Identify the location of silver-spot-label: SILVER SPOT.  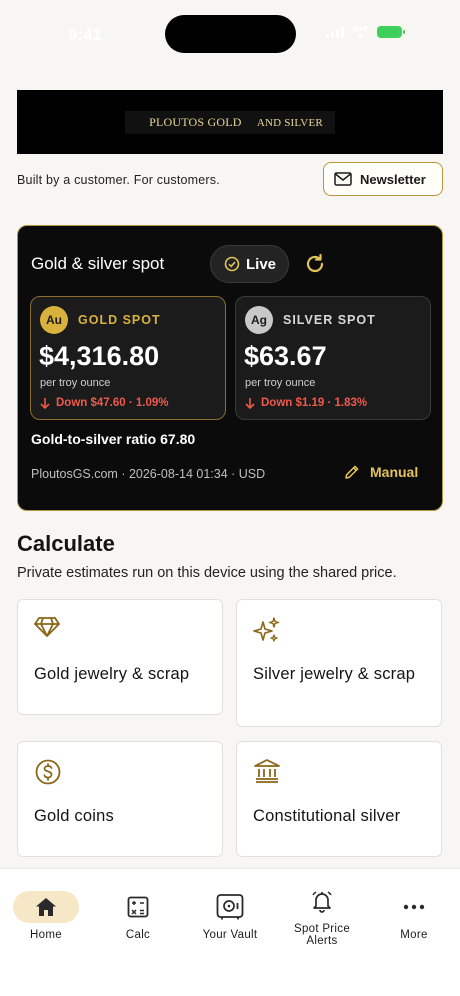
(329, 320).